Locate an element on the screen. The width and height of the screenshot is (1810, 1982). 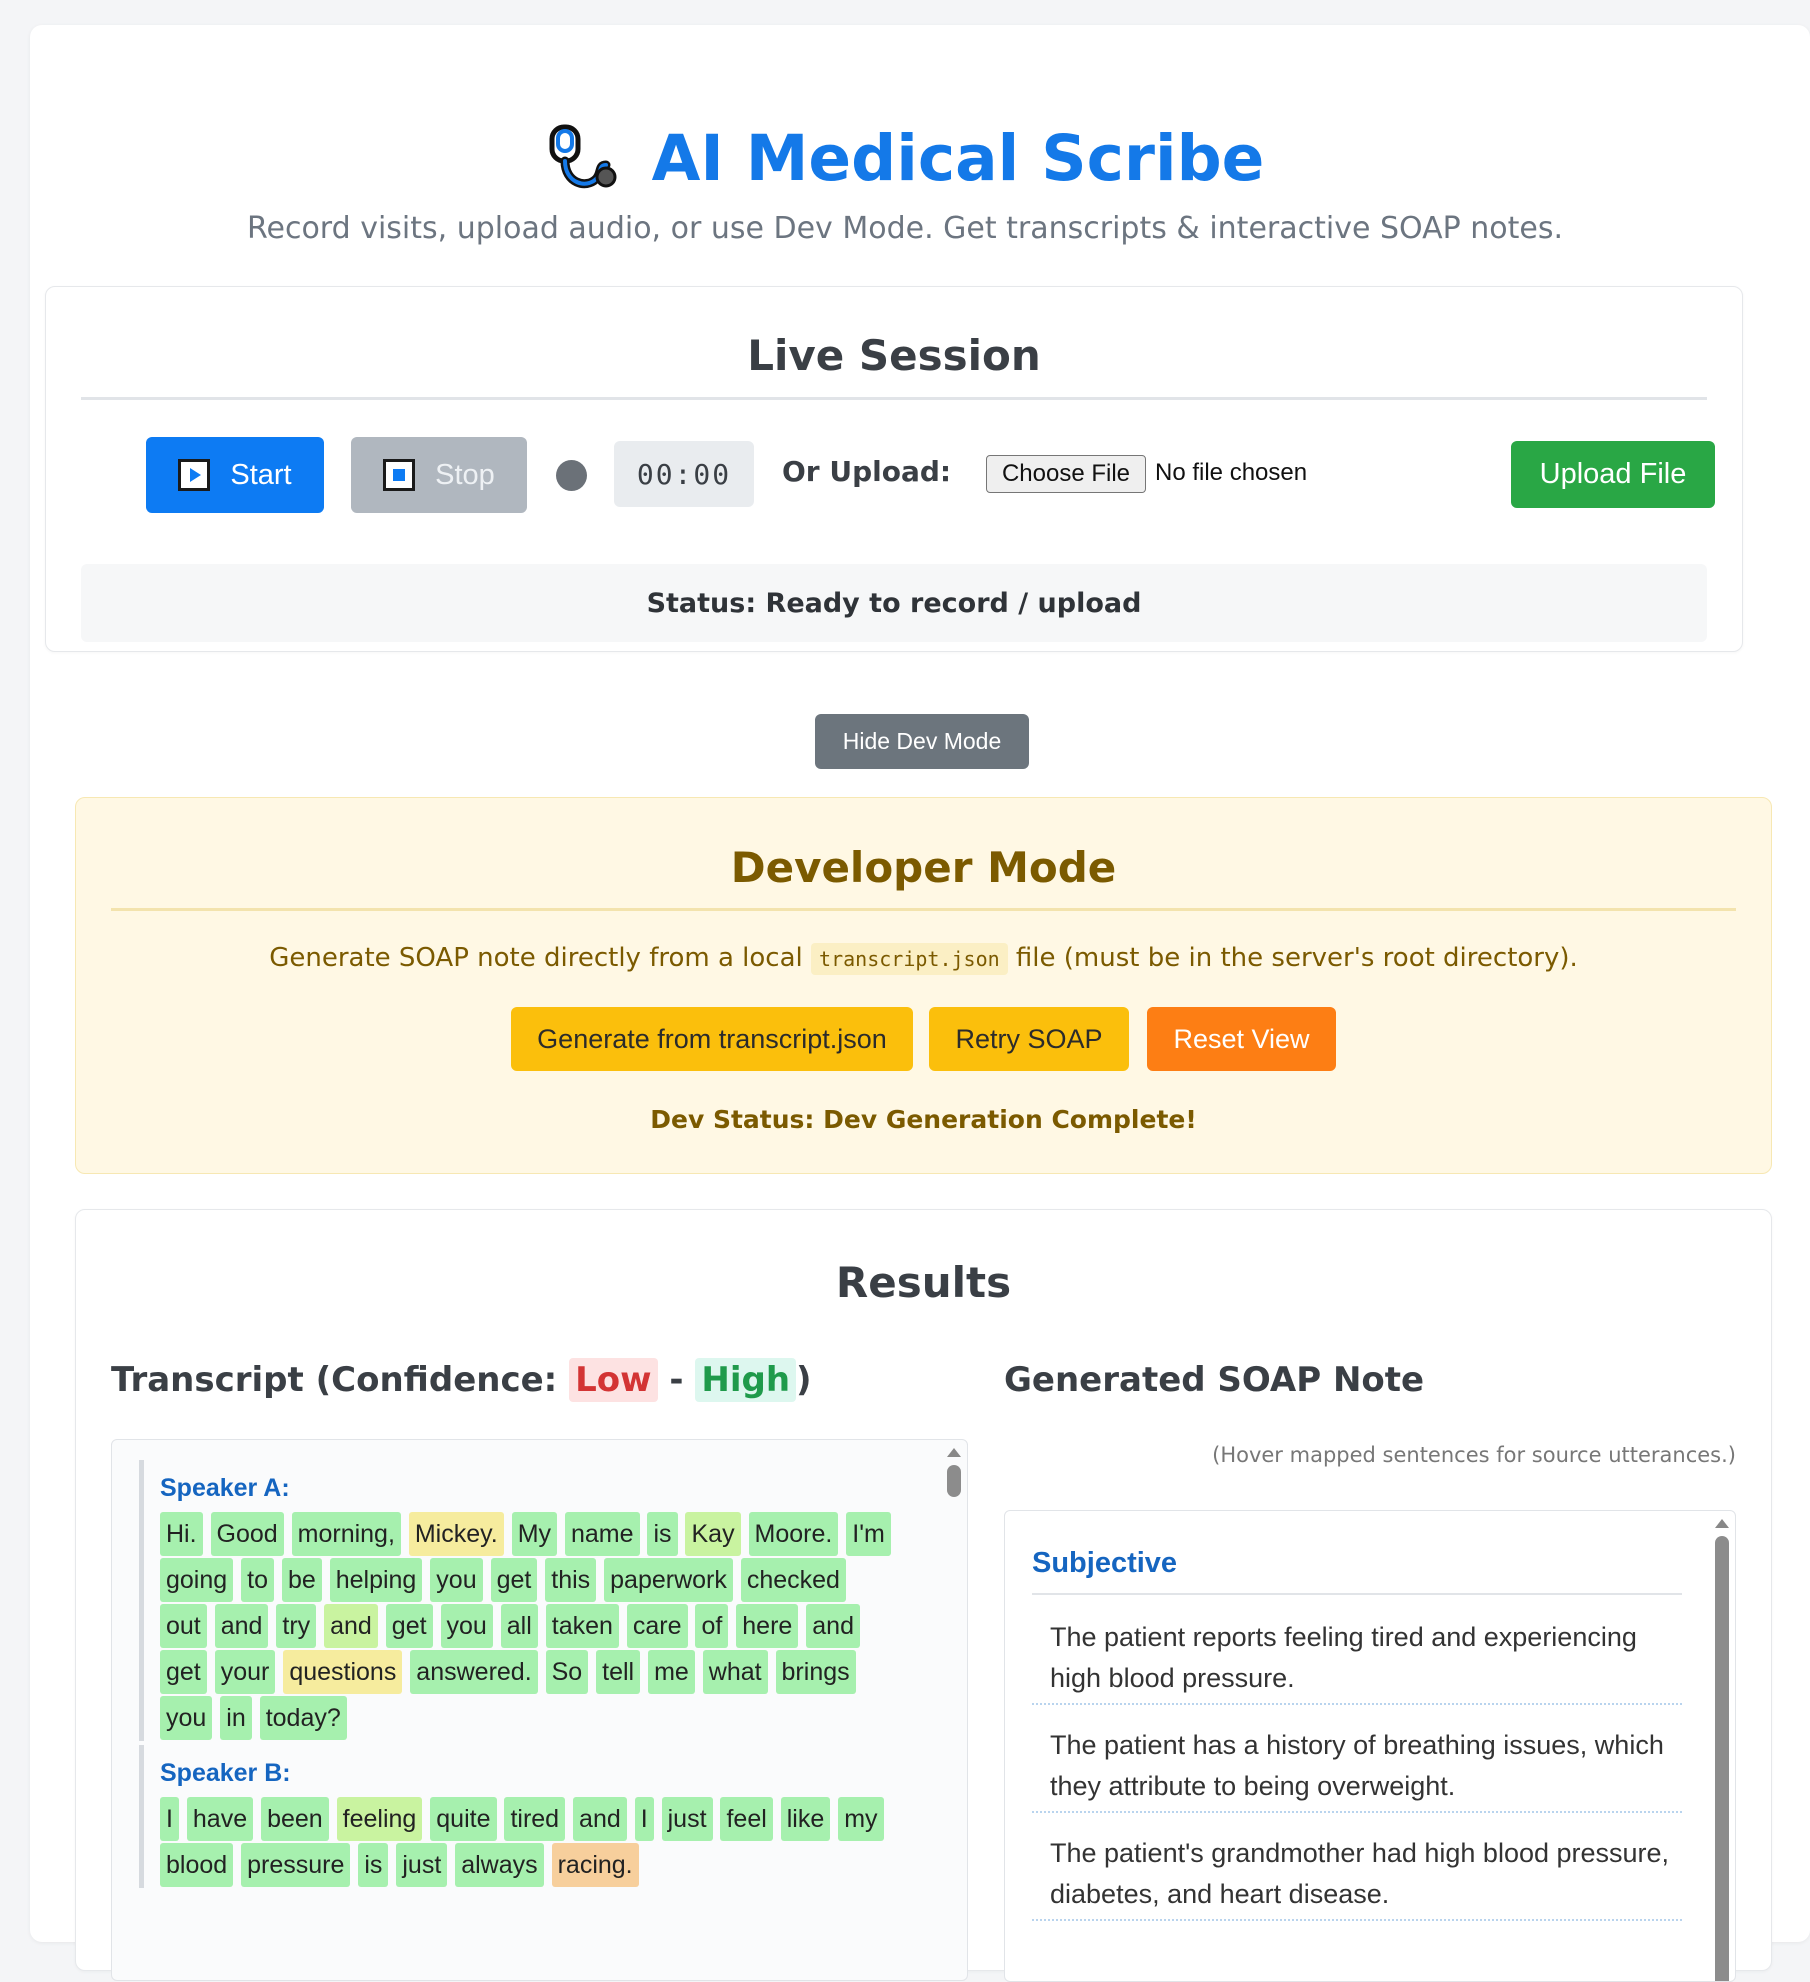
transcript-word: me is located at coordinates (671, 1672).